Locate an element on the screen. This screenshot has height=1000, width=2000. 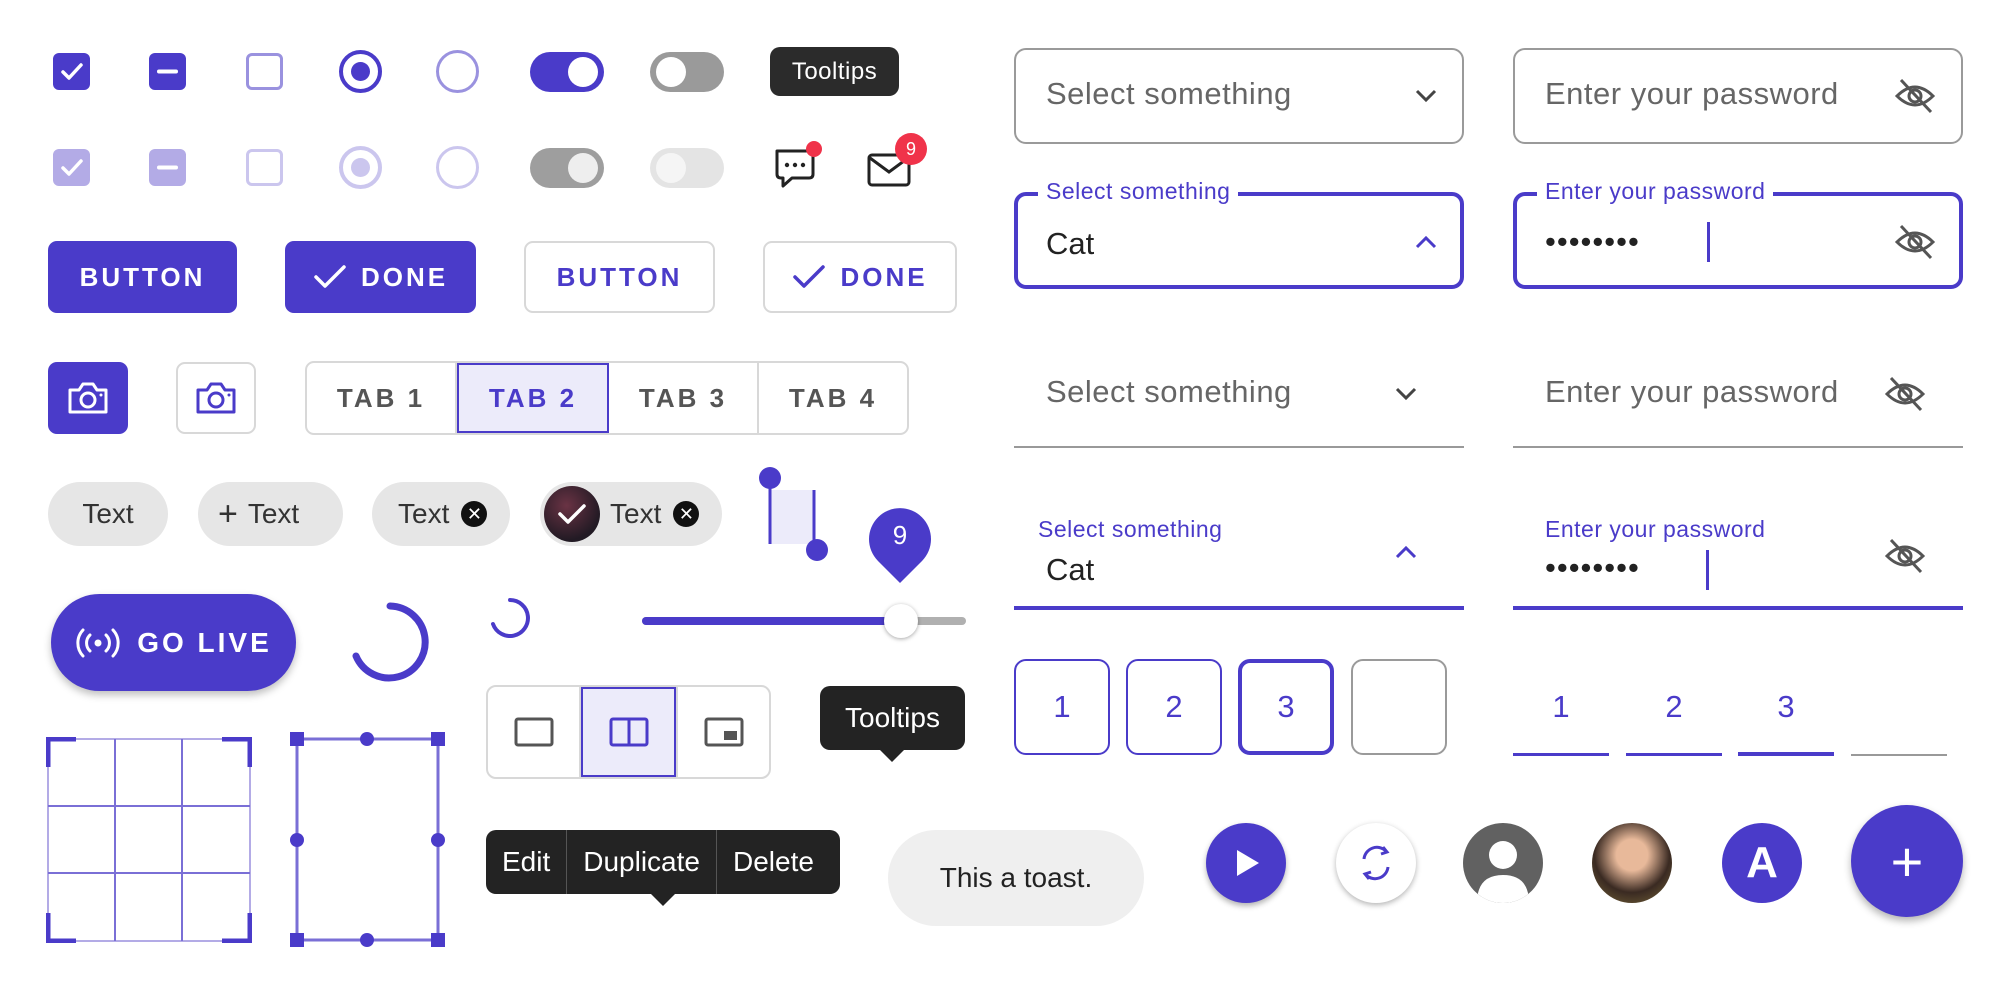
camera-icon is located at coordinates (216, 398).